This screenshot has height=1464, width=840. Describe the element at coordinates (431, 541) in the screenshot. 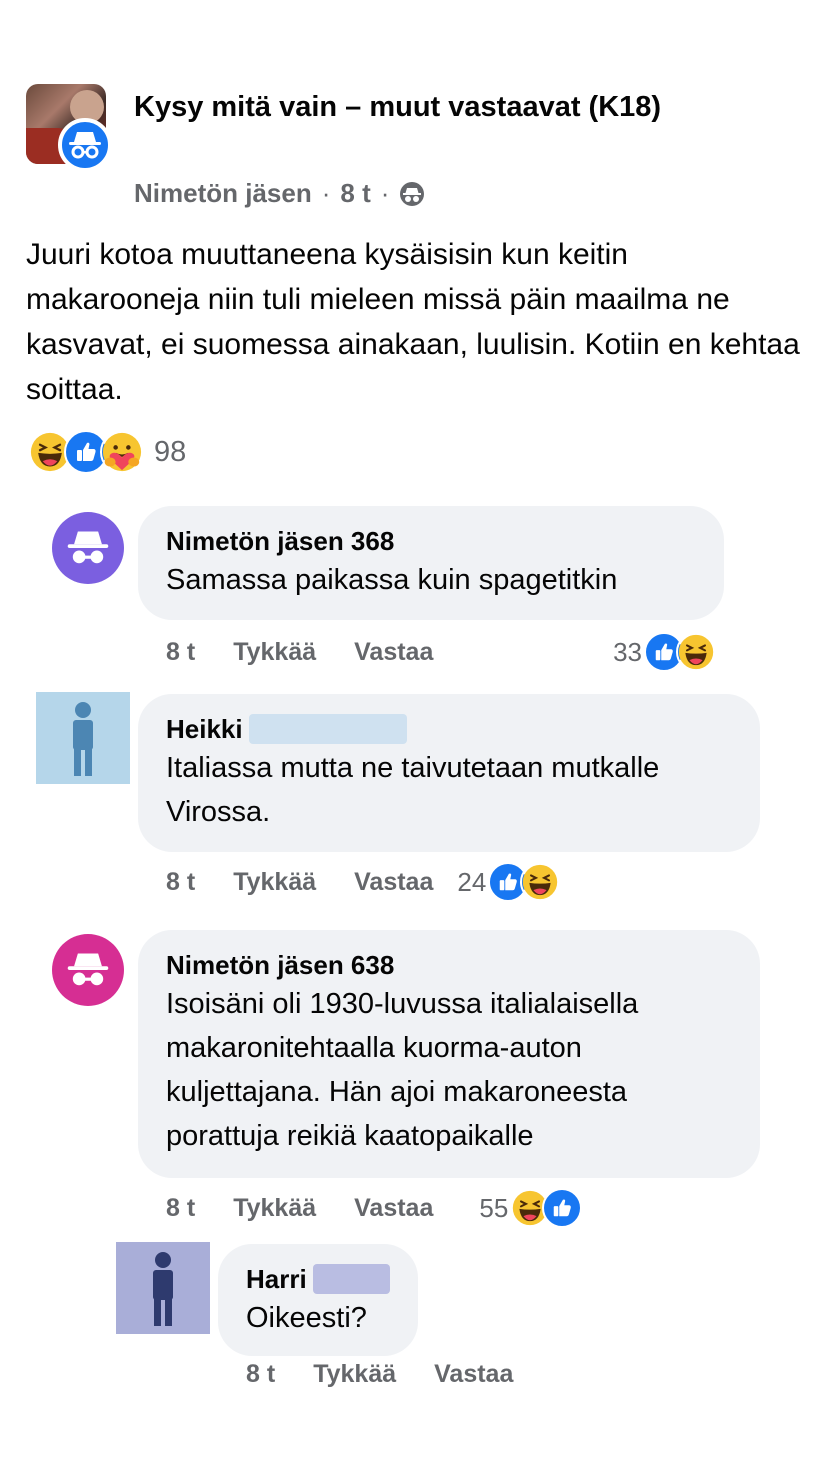

I see `comment-author: Nimetön jäsen 368` at that location.